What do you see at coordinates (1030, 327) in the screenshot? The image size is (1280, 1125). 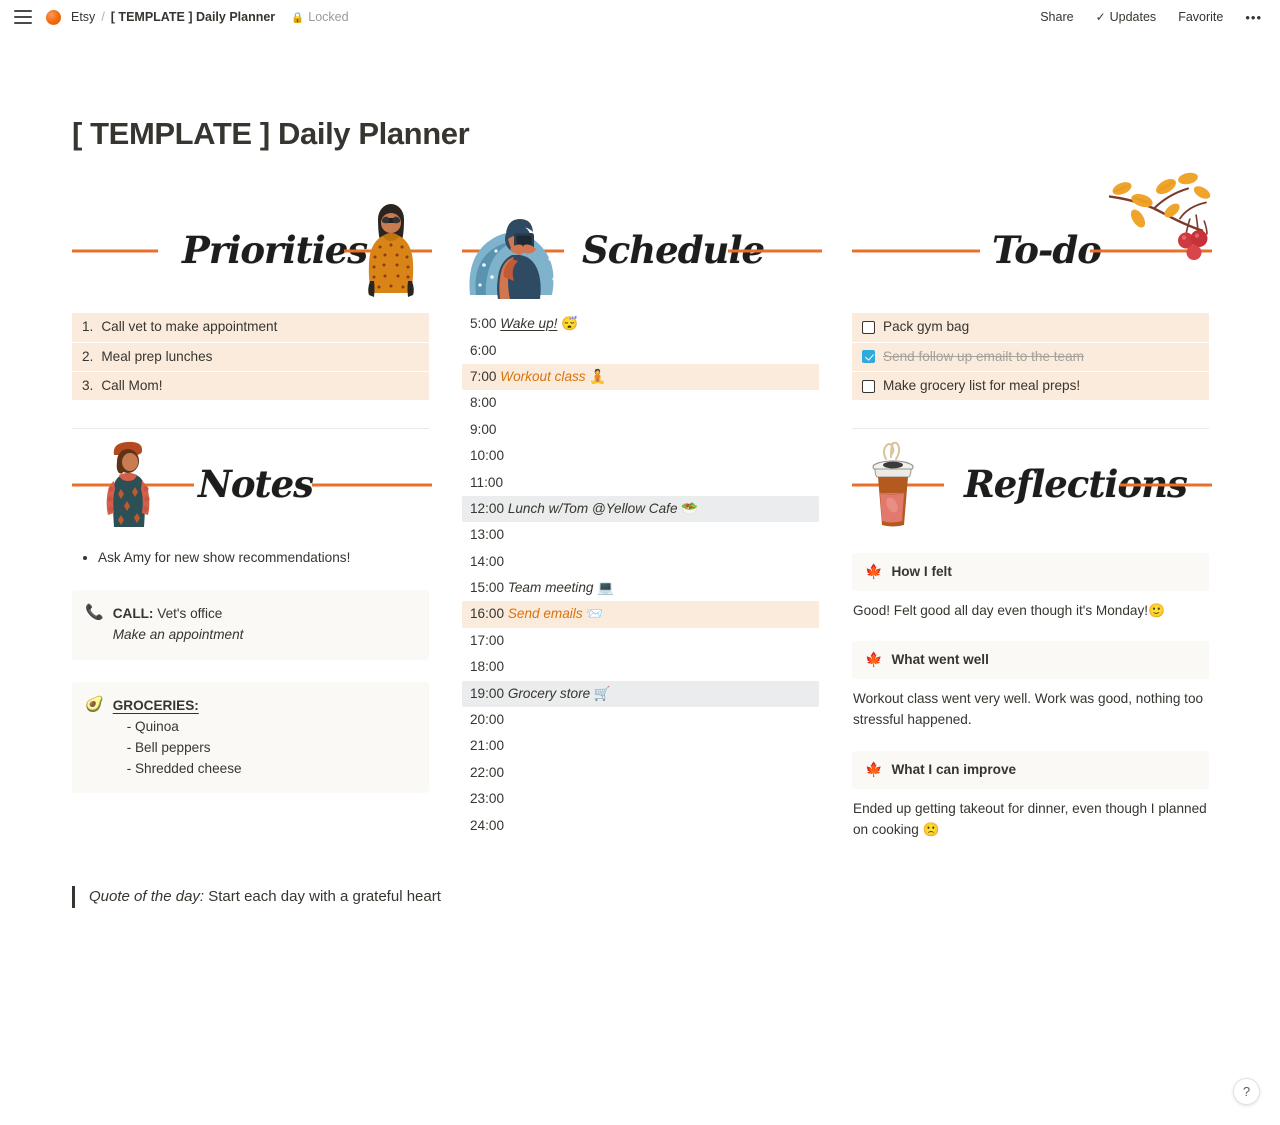 I see `list-item: Pack gym bag` at bounding box center [1030, 327].